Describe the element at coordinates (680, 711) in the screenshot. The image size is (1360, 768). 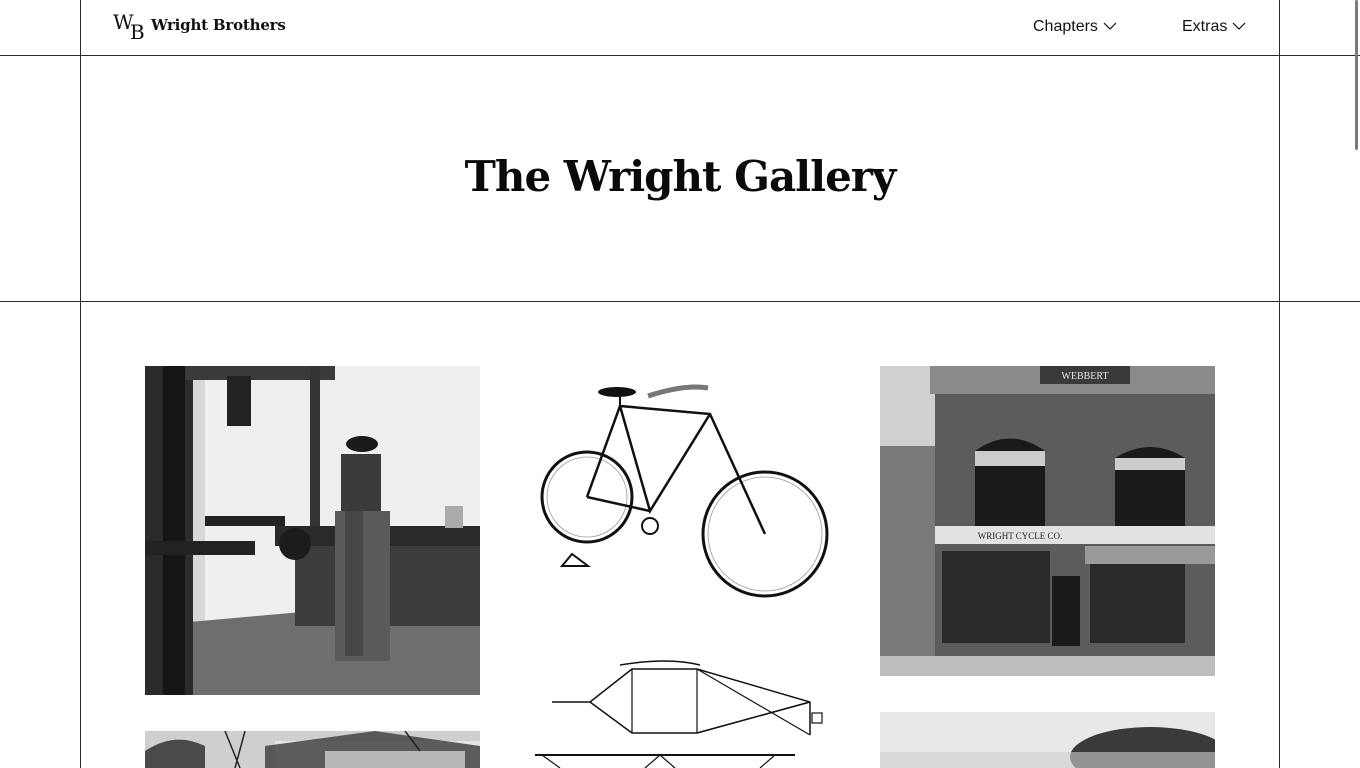
I see `gallery-diagram-aircraft` at that location.